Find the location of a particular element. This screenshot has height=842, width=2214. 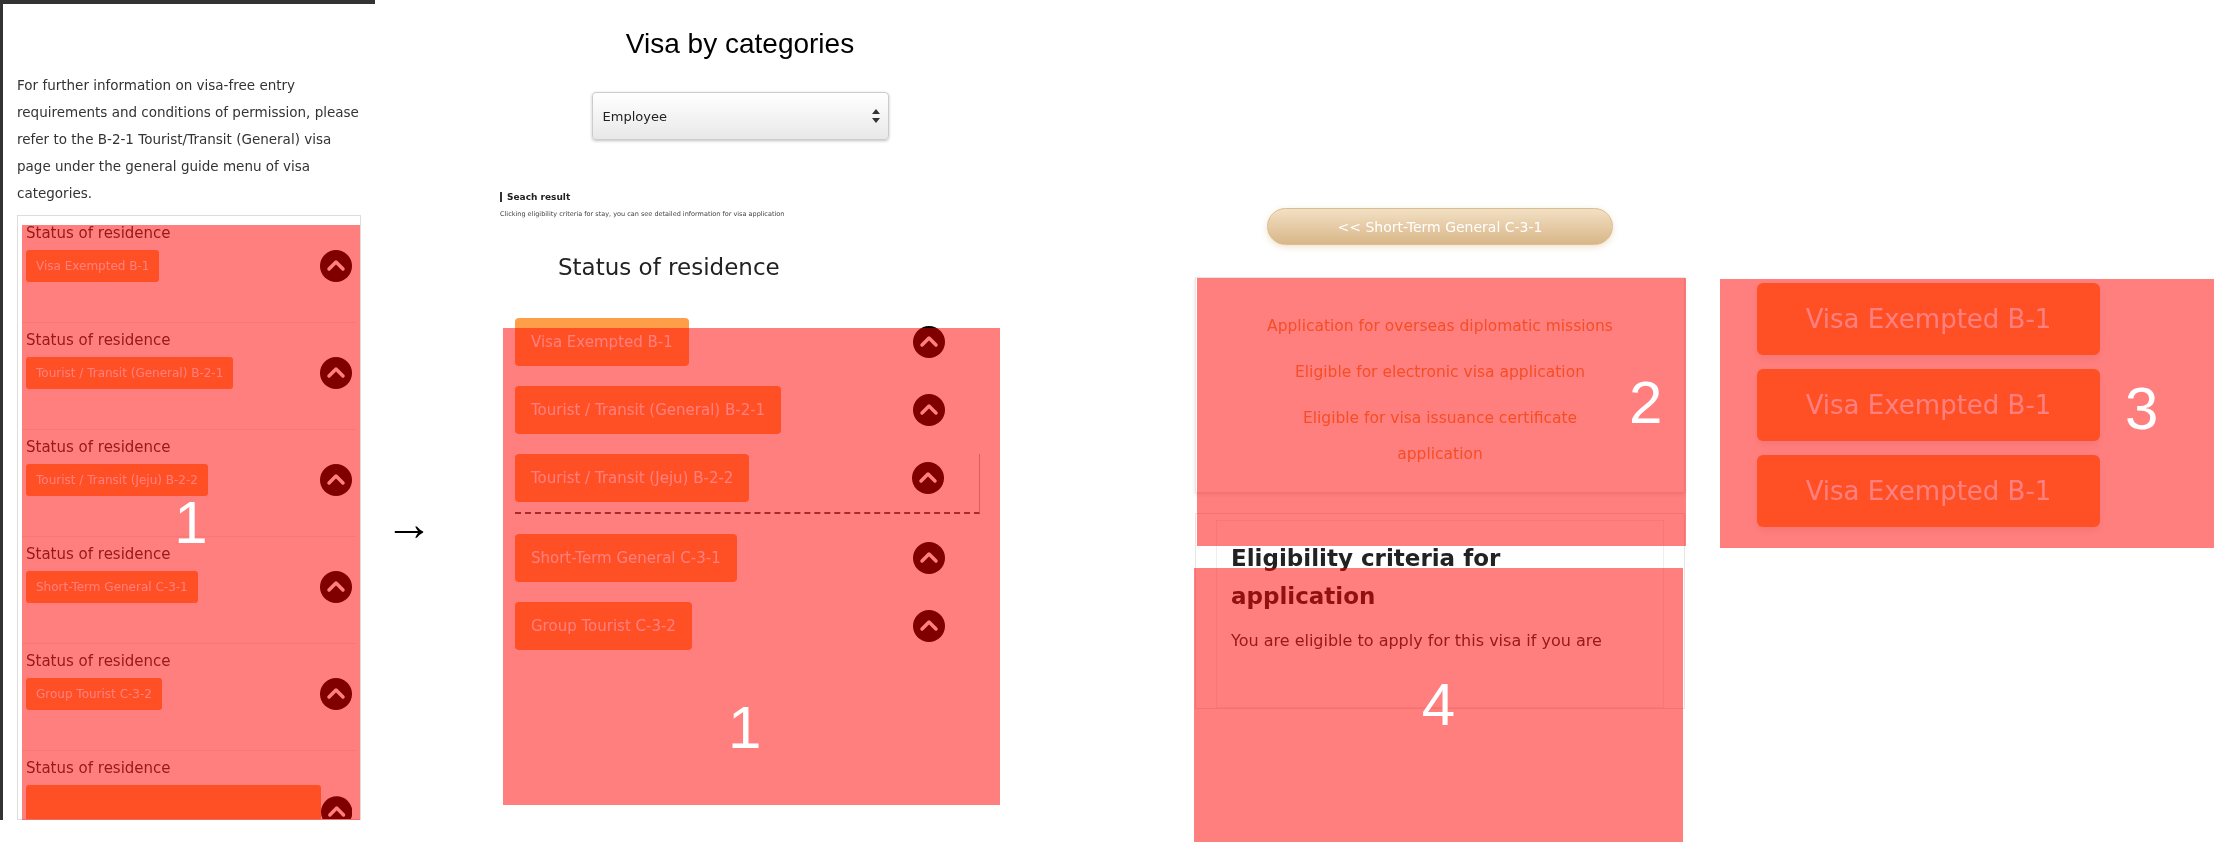

option-link: Eligible for electronic visa application is located at coordinates (1440, 372).